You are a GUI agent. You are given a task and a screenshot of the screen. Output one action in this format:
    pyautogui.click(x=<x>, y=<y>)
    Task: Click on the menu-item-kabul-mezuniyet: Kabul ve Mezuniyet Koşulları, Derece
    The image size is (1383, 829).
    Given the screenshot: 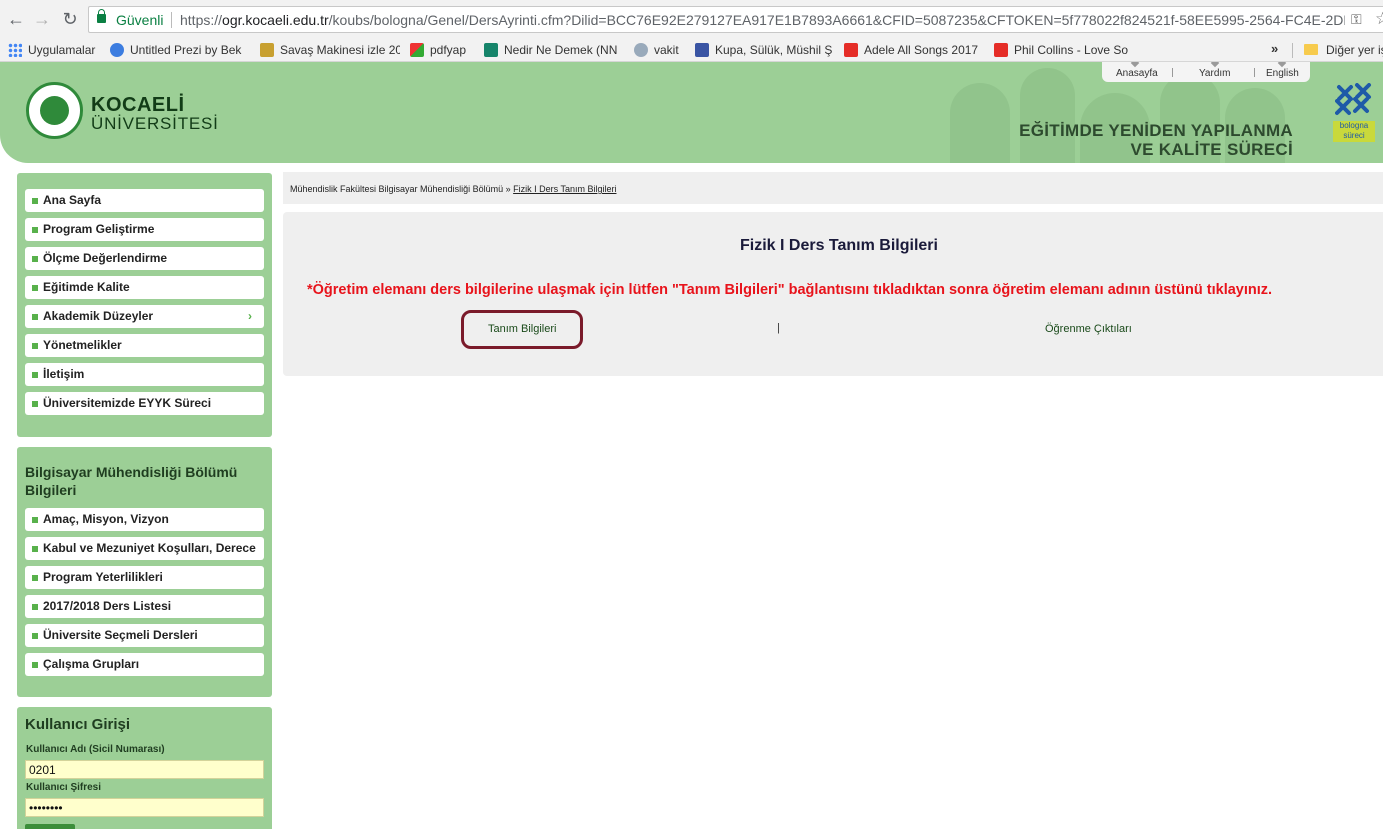 What is the action you would take?
    pyautogui.click(x=144, y=548)
    